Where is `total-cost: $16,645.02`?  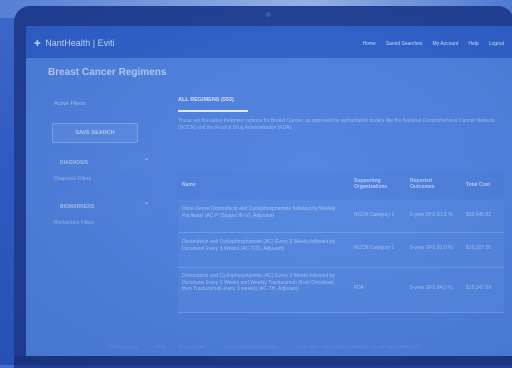
total-cost: $16,645.02 is located at coordinates (479, 215).